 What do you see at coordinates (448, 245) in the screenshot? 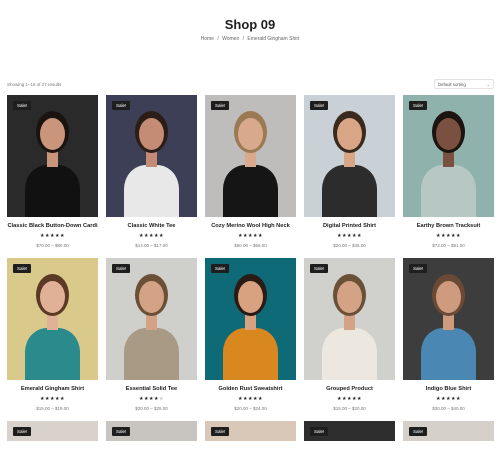
I see `product-price: $73.00 – $81.00` at bounding box center [448, 245].